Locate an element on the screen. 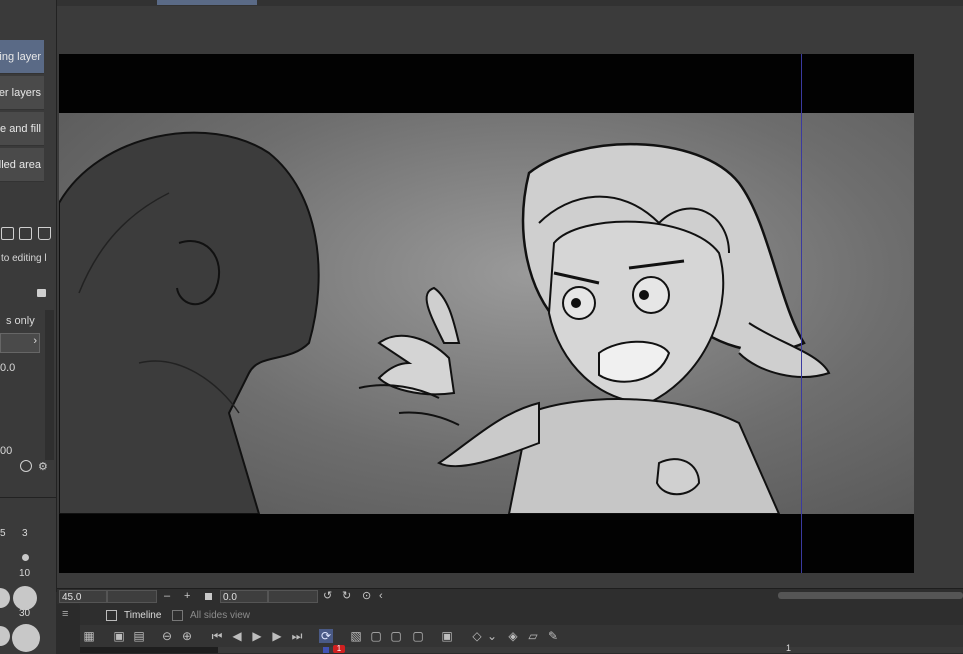 Image resolution: width=963 pixels, height=654 pixels. fit-icon is located at coordinates (208, 596).